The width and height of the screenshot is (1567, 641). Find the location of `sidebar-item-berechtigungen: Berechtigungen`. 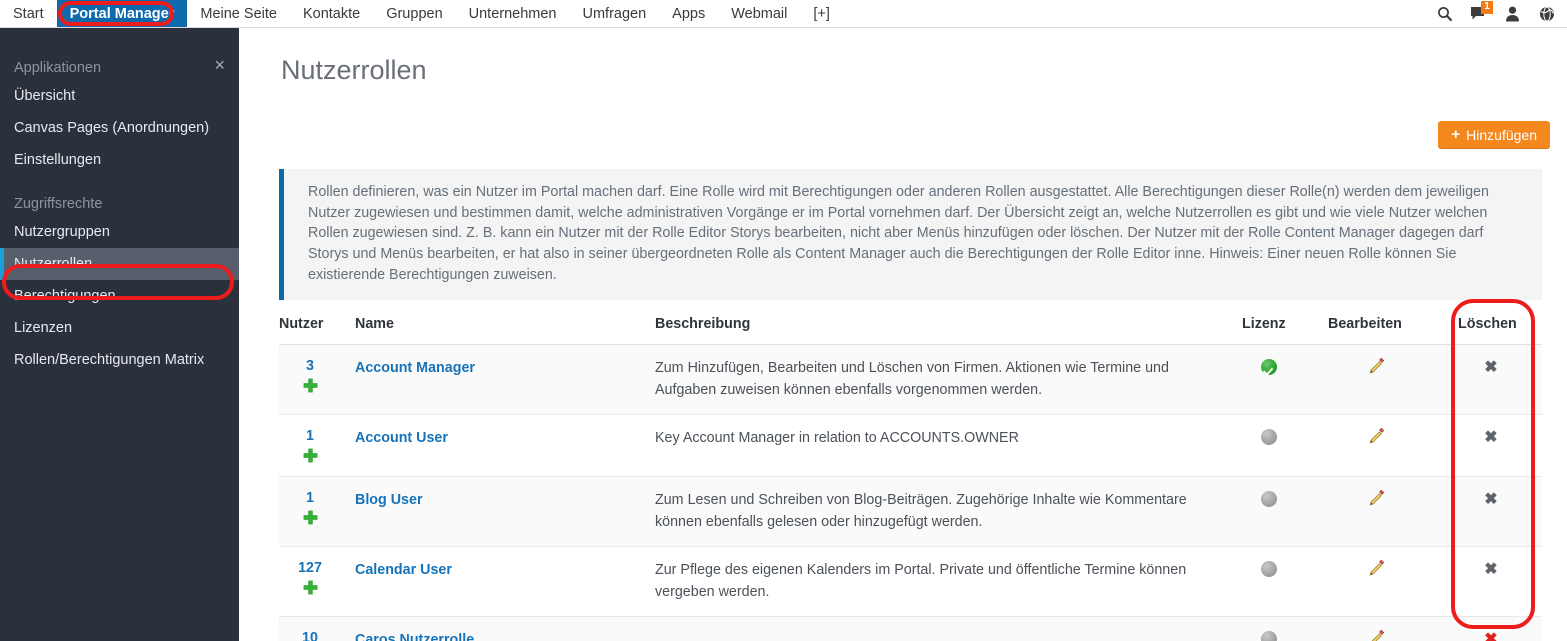

sidebar-item-berechtigungen: Berechtigungen is located at coordinates (119, 296).